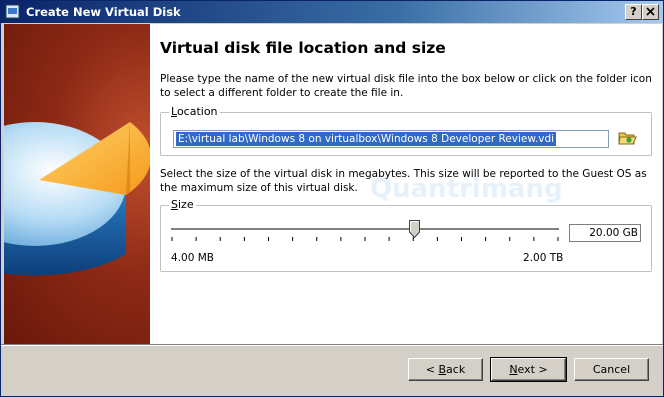 This screenshot has height=397, width=664. What do you see at coordinates (77, 199) in the screenshot?
I see `disk-pie-graphic` at bounding box center [77, 199].